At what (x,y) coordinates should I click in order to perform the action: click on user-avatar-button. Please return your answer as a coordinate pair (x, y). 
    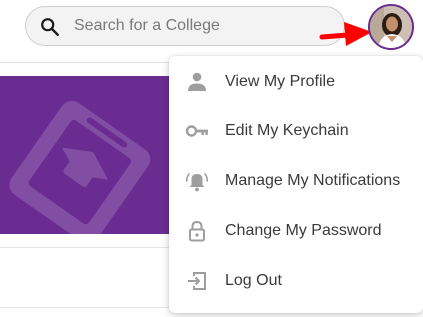
    Looking at the image, I should click on (391, 27).